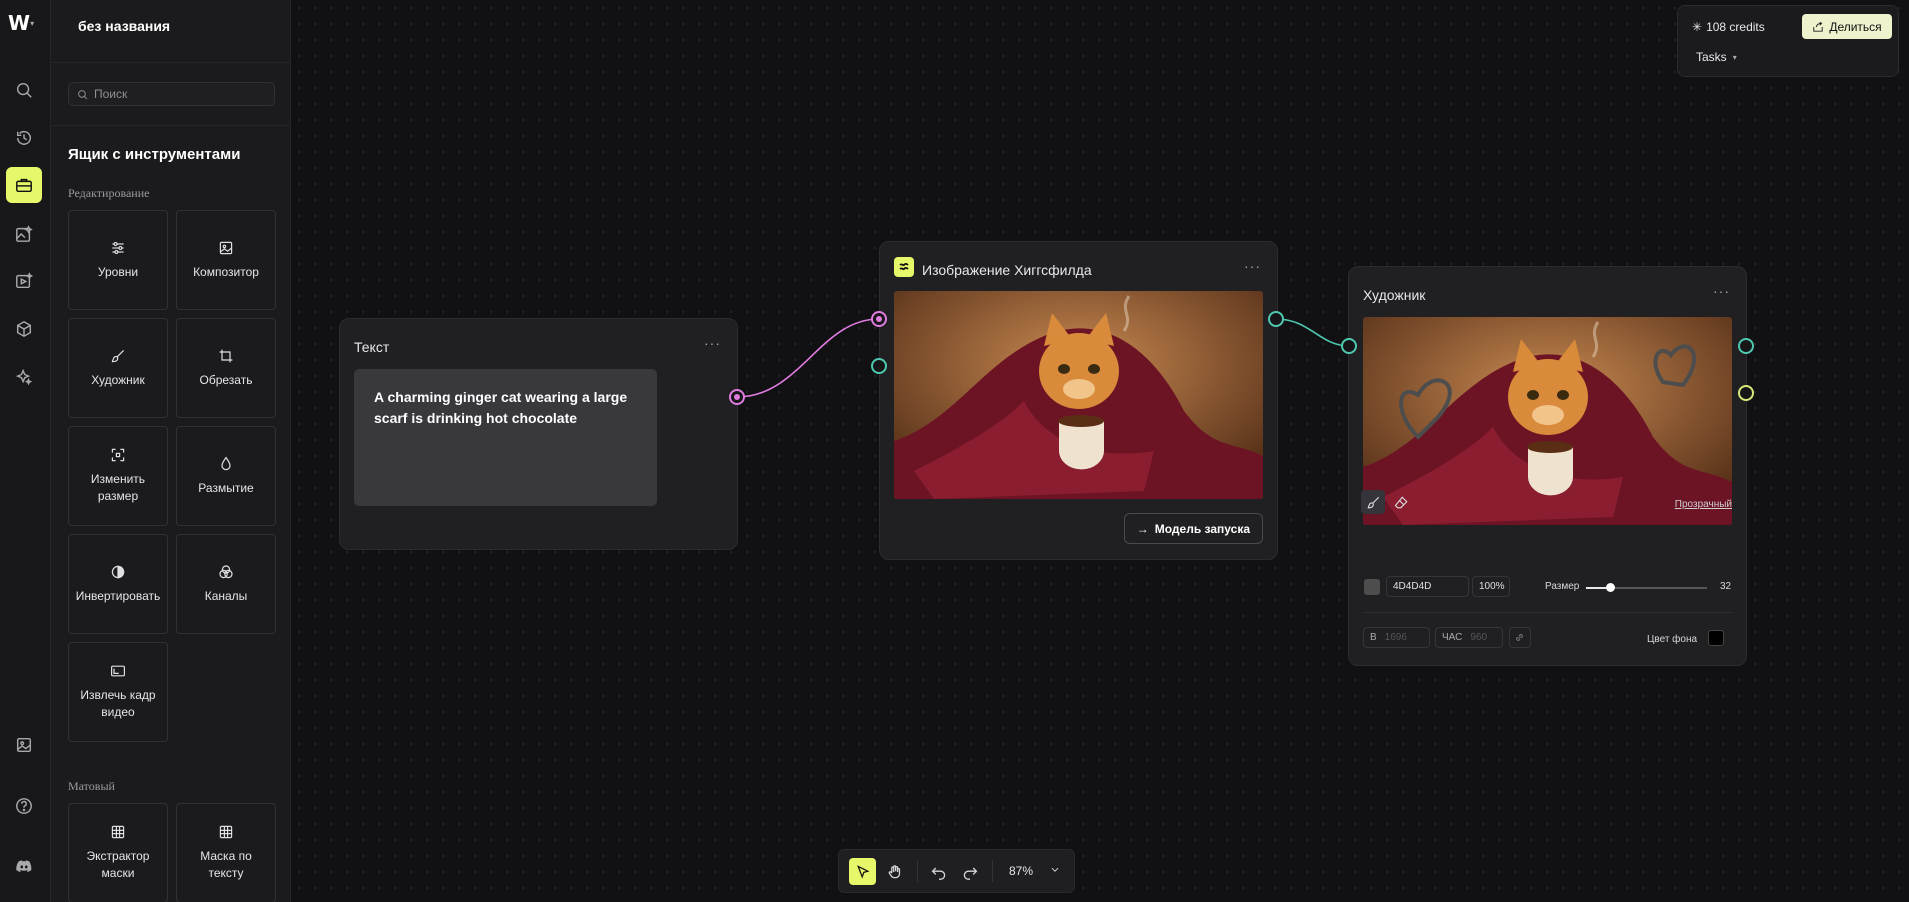 The width and height of the screenshot is (1909, 902). What do you see at coordinates (1349, 346) in the screenshot?
I see `painter-image-input-port` at bounding box center [1349, 346].